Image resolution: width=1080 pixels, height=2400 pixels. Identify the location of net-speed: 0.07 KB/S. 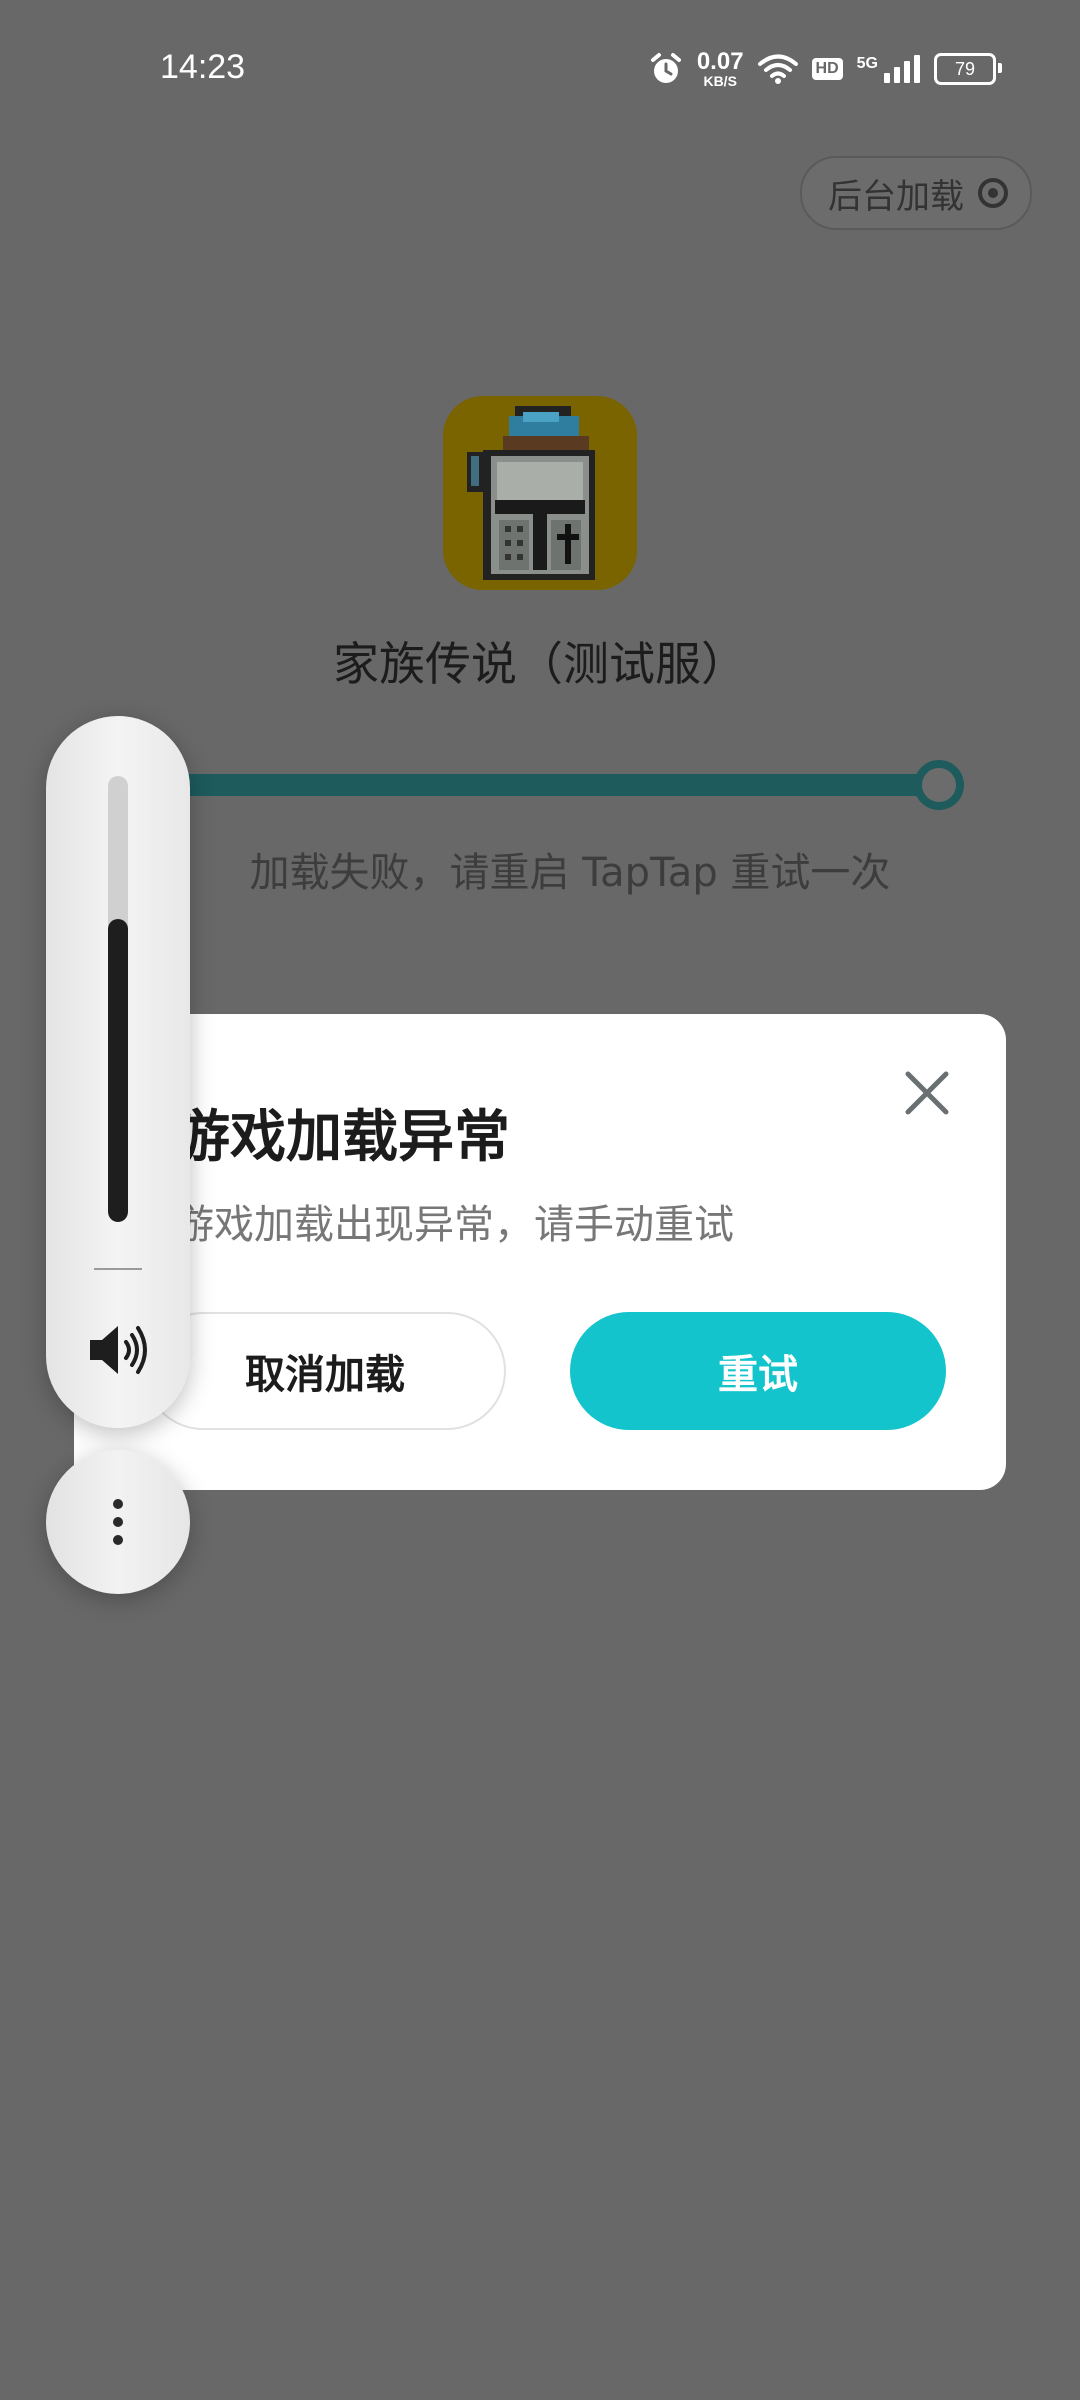
(720, 68).